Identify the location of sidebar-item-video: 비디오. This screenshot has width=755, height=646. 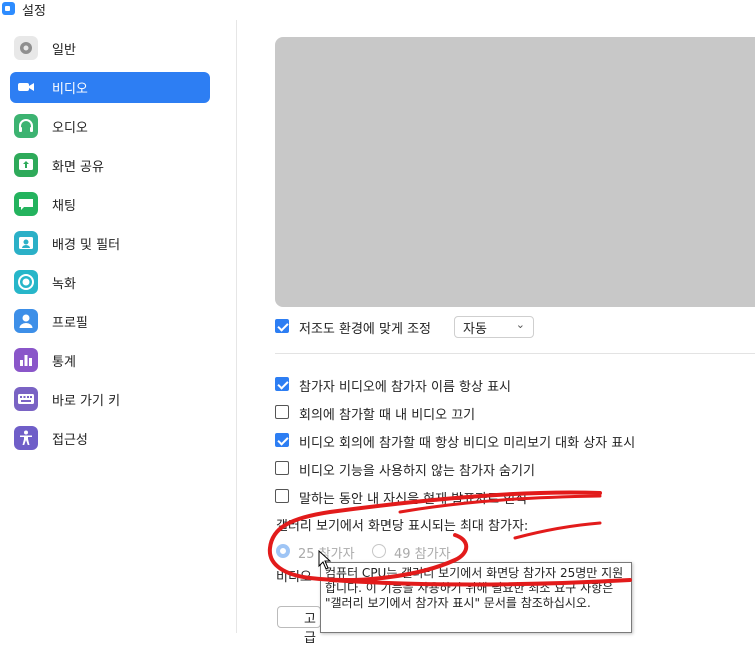
(110, 87).